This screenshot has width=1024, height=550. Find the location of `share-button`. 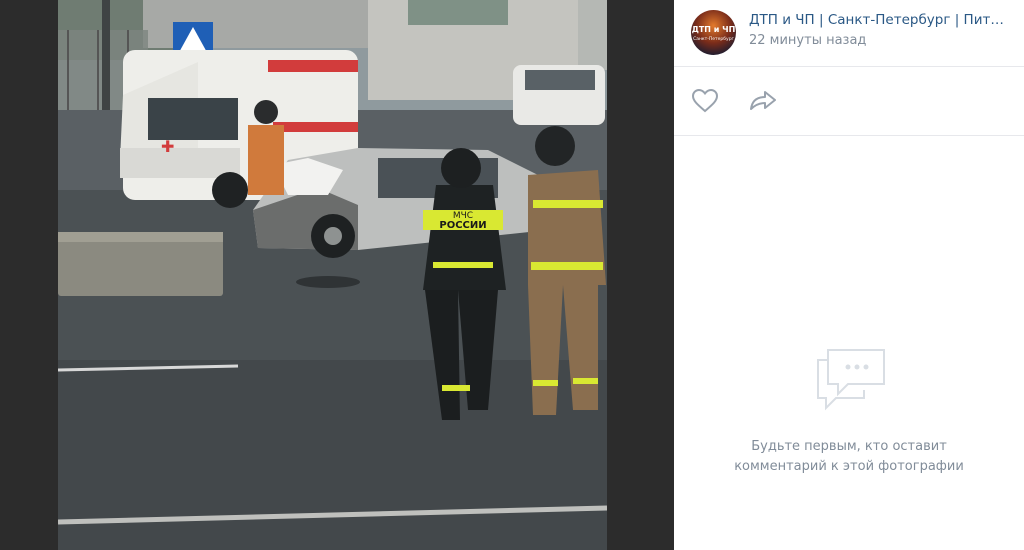

share-button is located at coordinates (763, 101).